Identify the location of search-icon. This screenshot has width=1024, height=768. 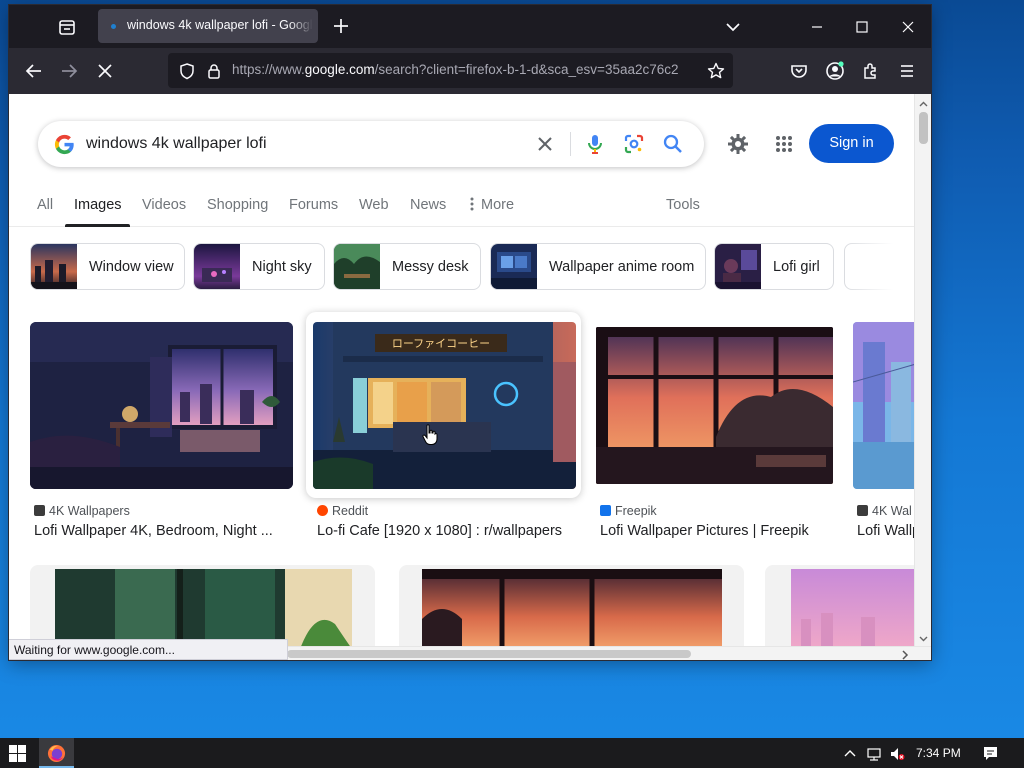
(673, 144).